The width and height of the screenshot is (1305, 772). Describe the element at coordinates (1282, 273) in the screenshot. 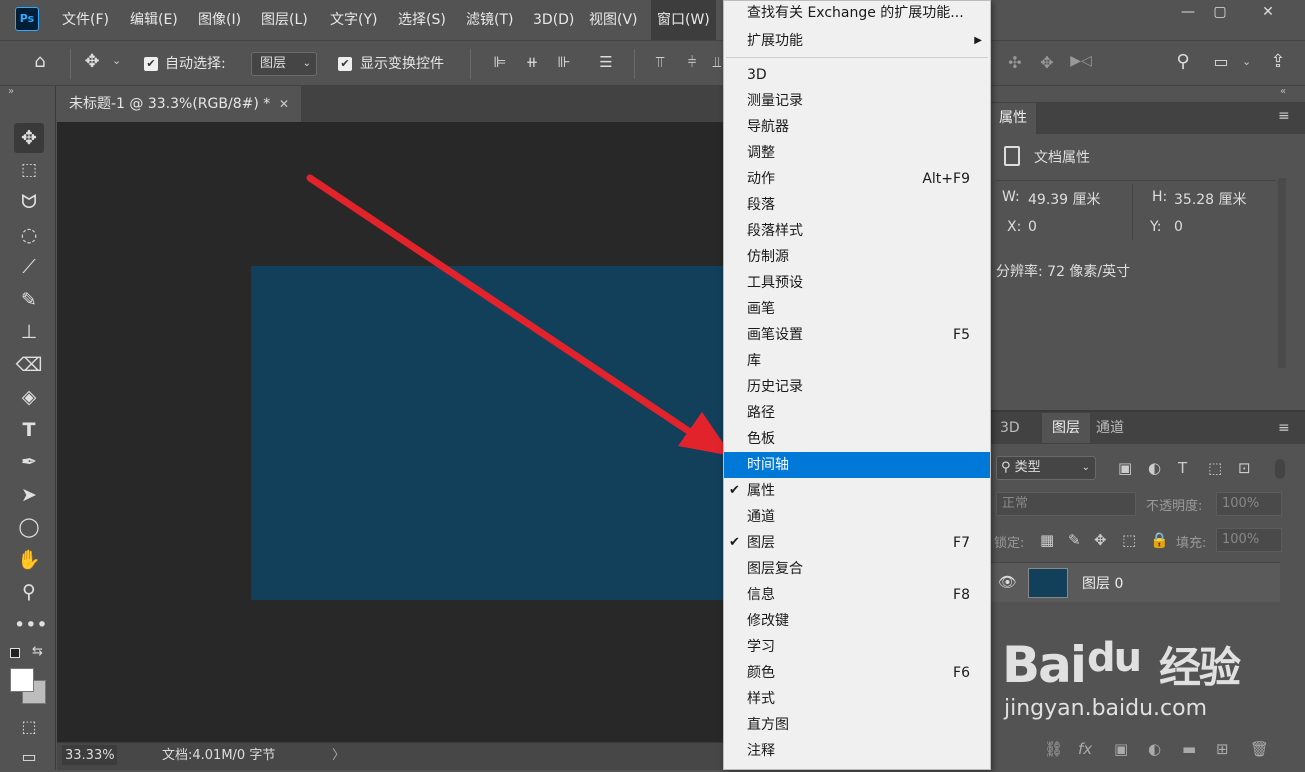

I see `scrollbar` at that location.